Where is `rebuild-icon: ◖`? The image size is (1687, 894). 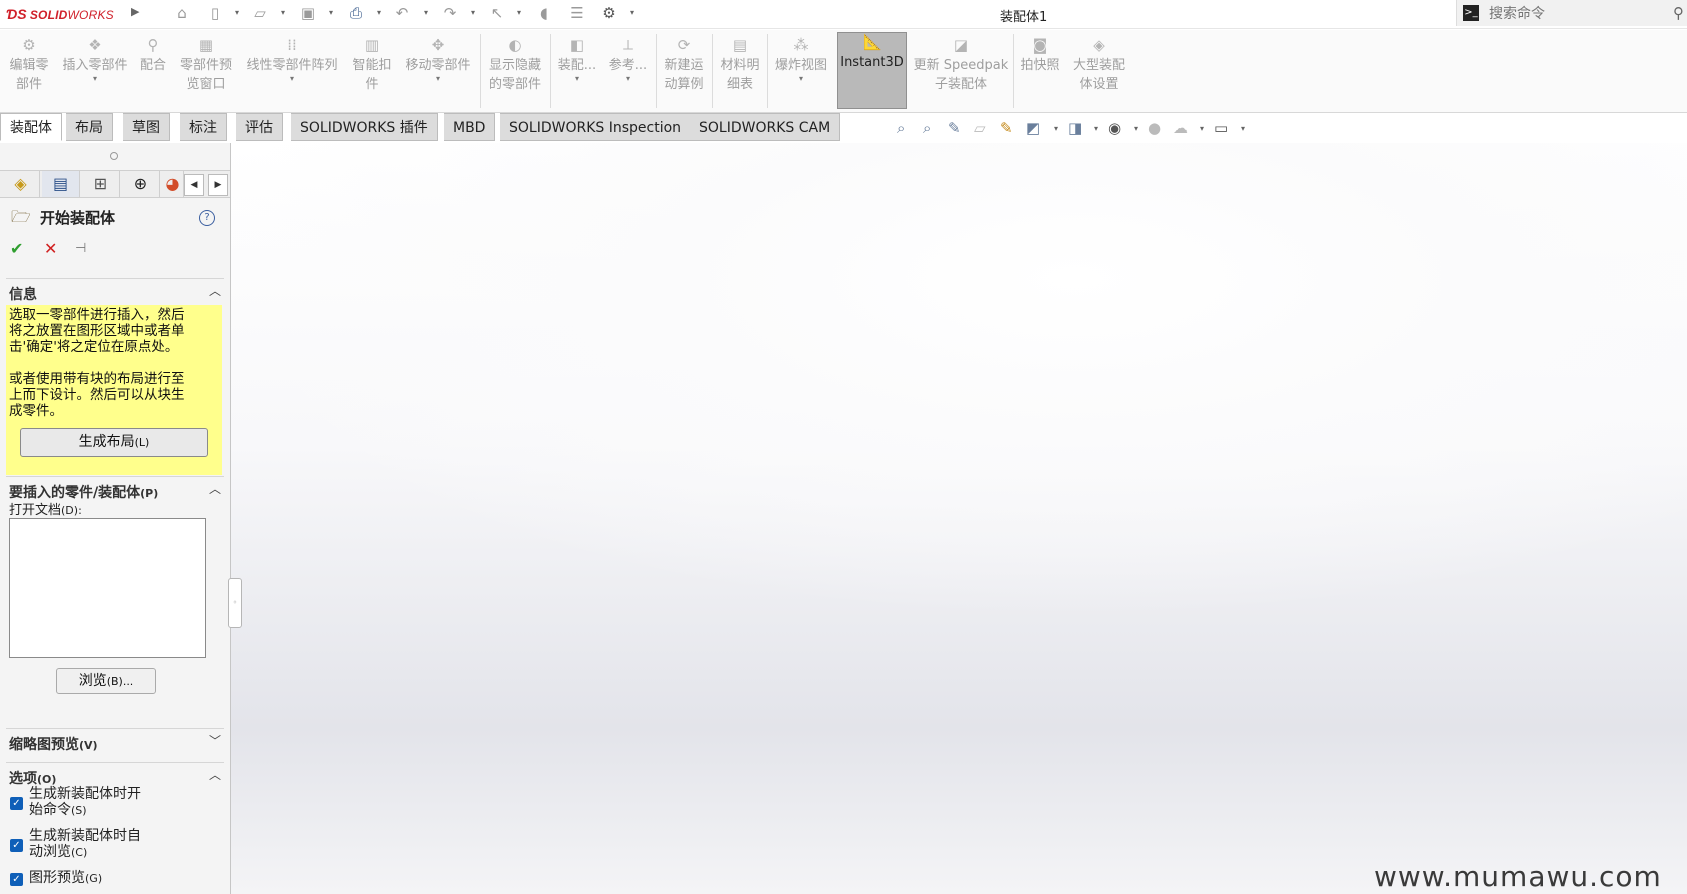 rebuild-icon: ◖ is located at coordinates (544, 13).